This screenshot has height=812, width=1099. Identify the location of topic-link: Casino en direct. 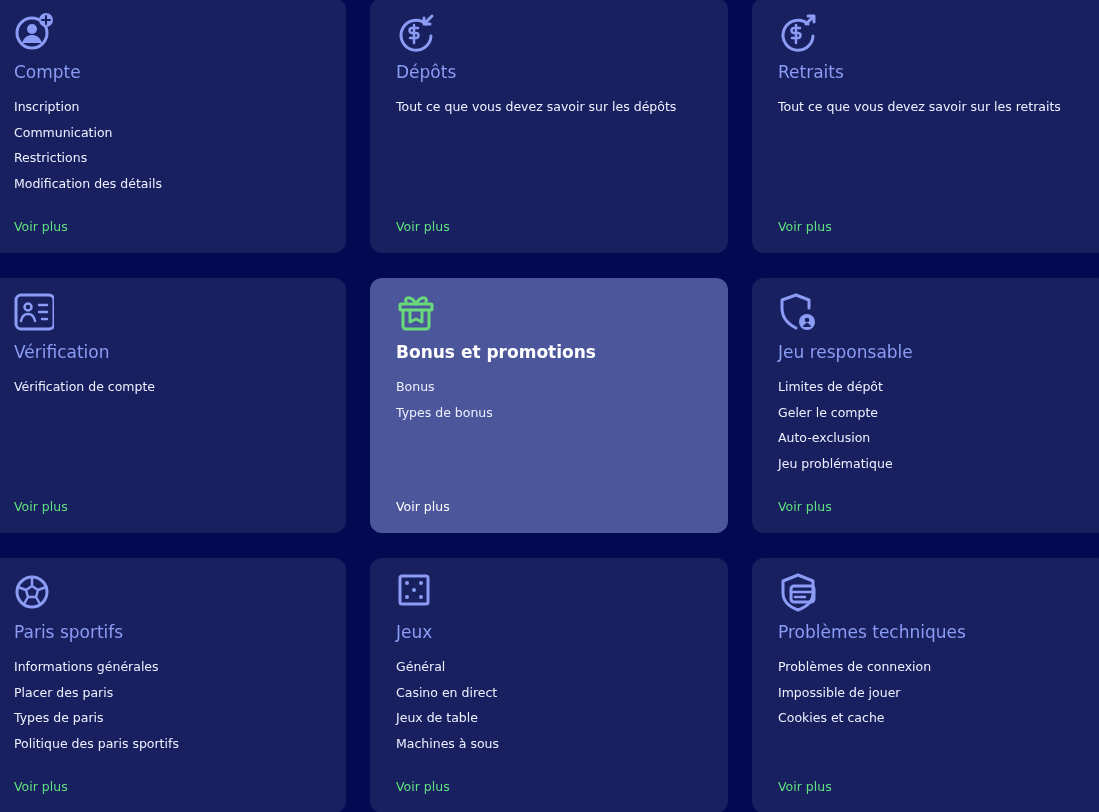
(447, 692).